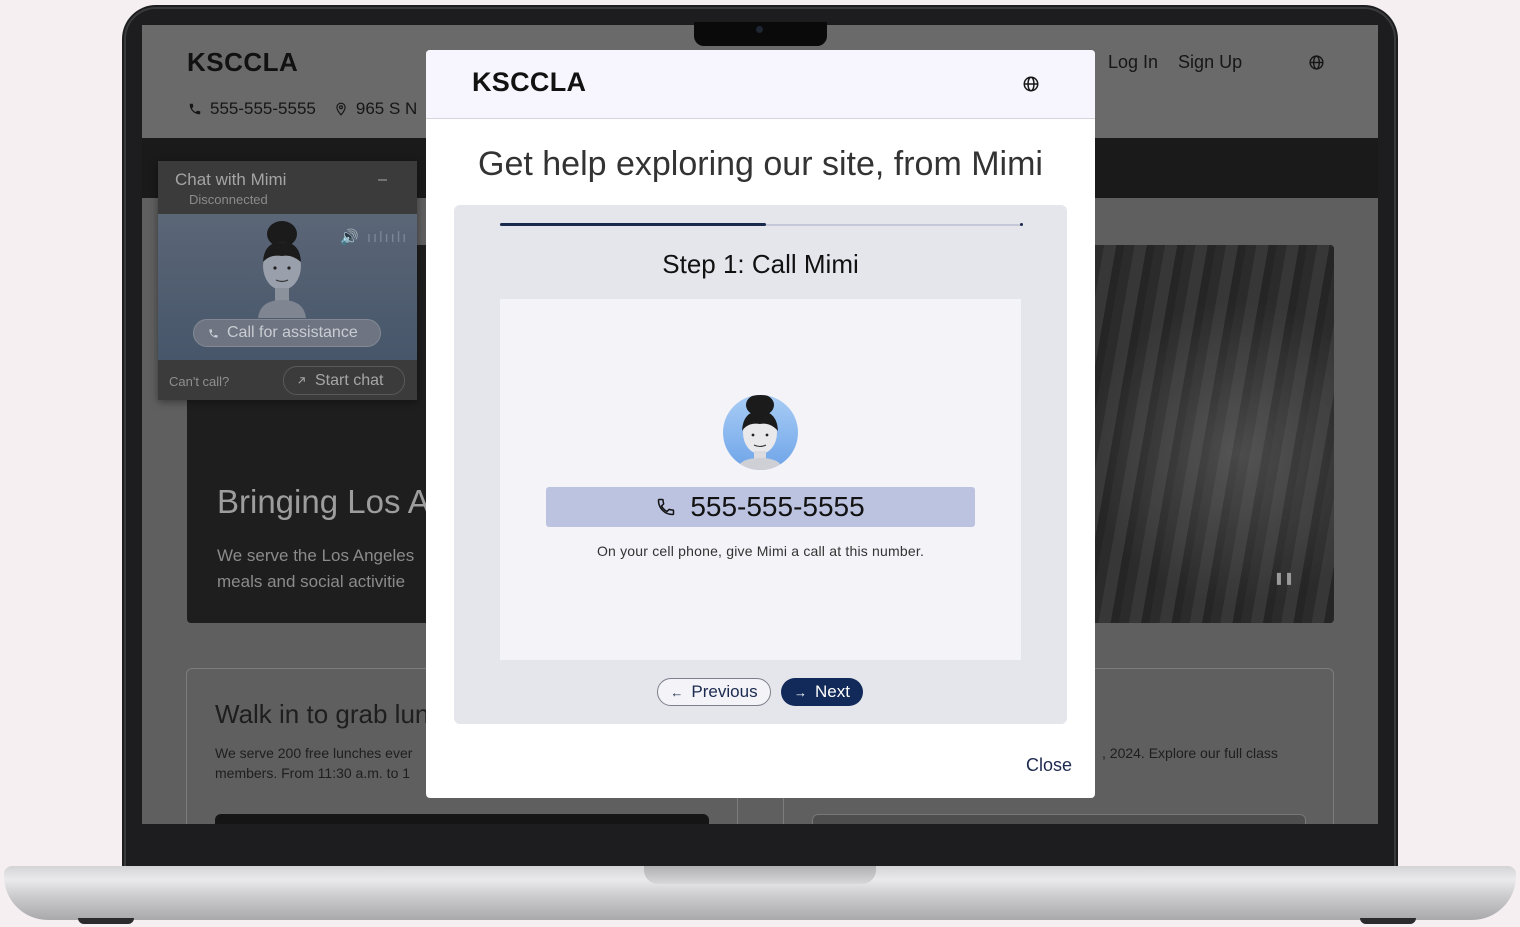 The width and height of the screenshot is (1520, 927). I want to click on next-label: Next, so click(832, 691).